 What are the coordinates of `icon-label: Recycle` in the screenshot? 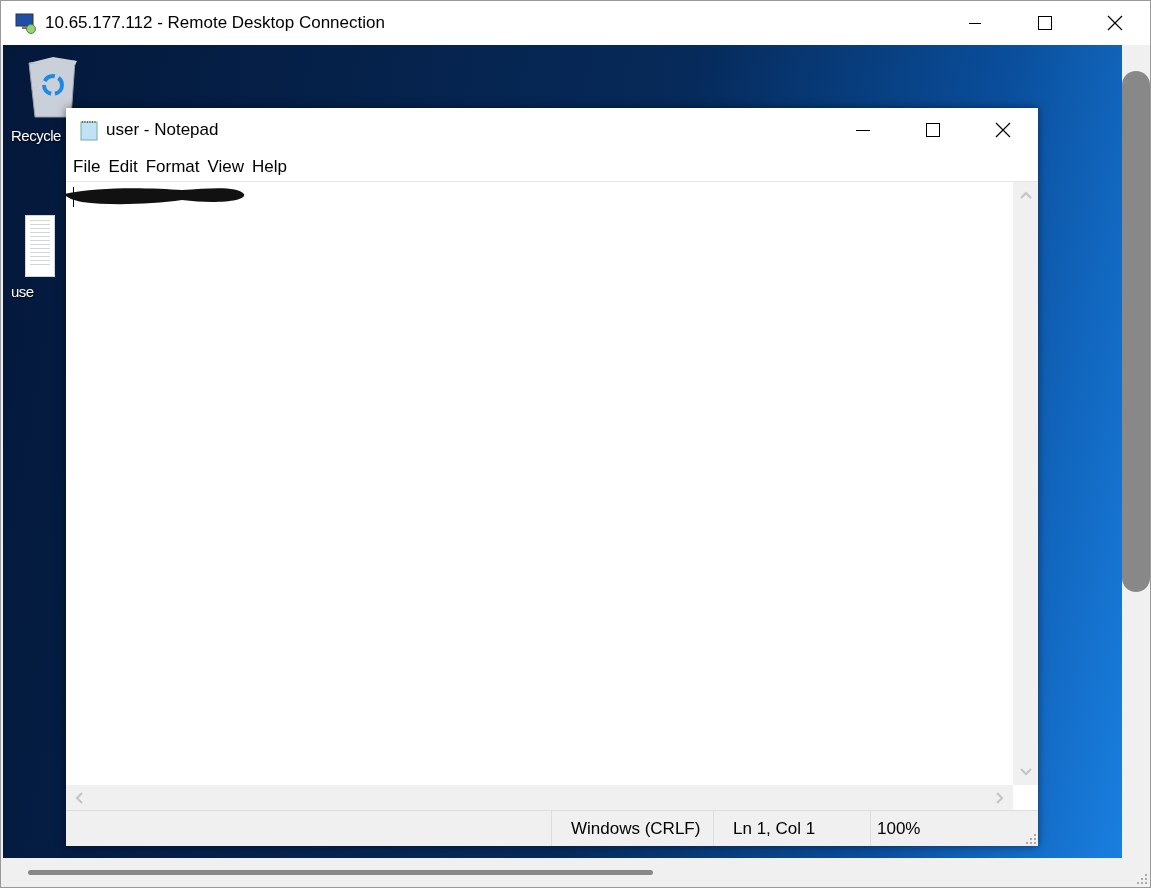 It's located at (36, 136).